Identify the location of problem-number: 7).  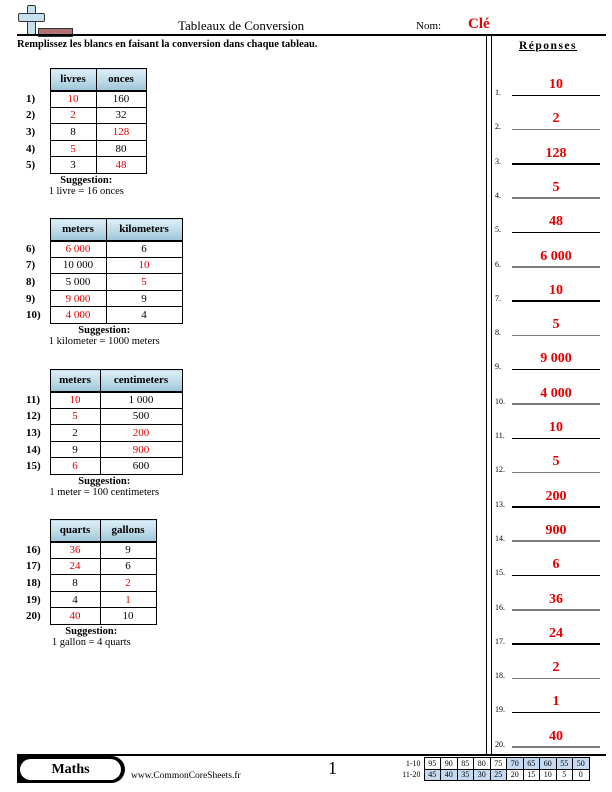
(31, 265).